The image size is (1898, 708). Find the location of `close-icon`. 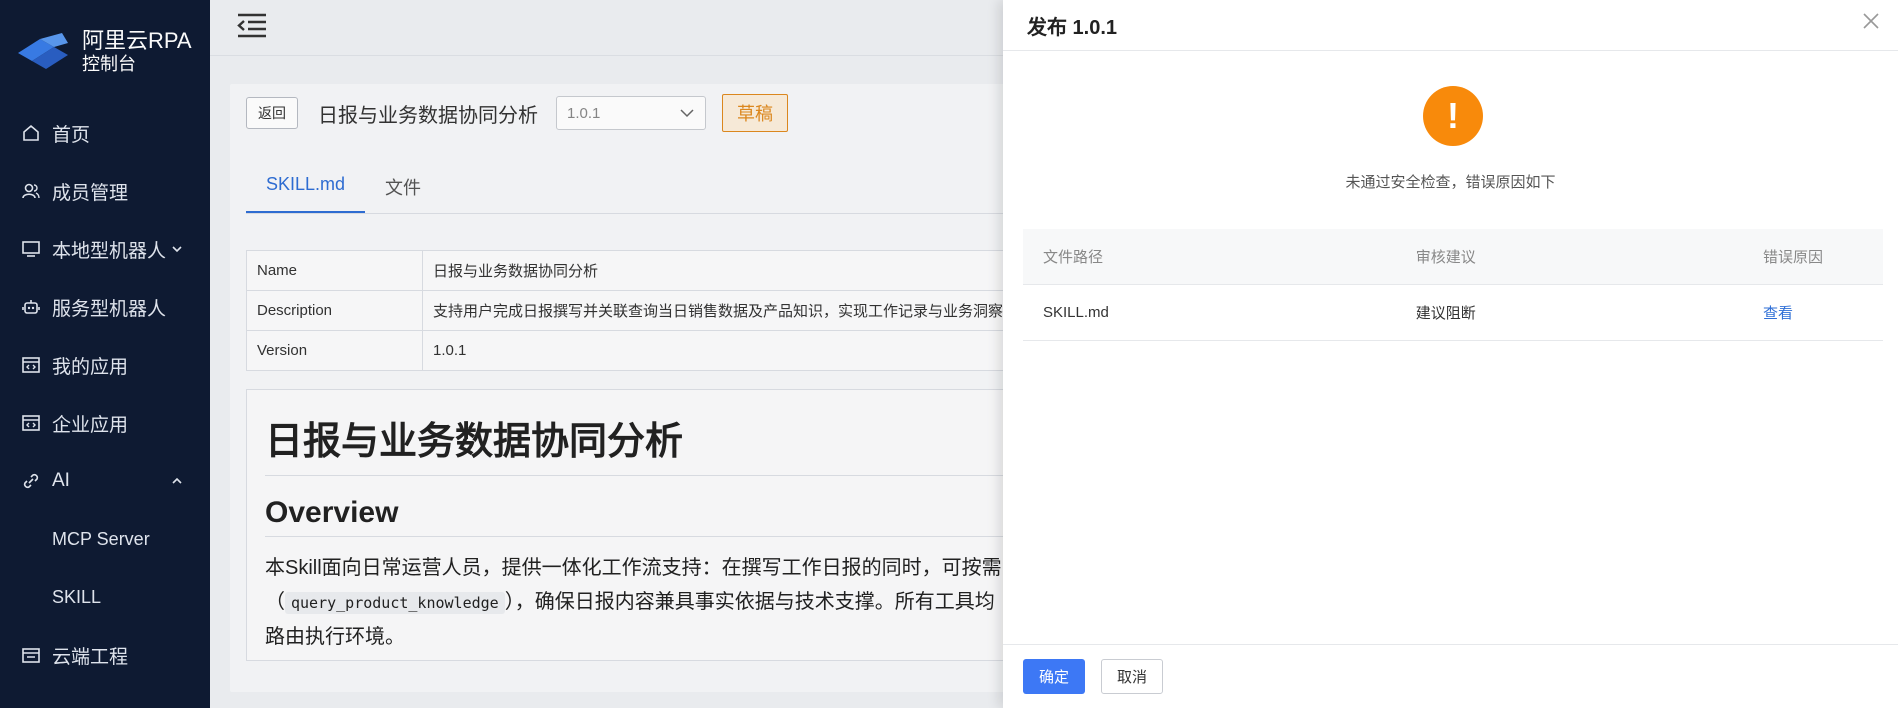

close-icon is located at coordinates (1871, 21).